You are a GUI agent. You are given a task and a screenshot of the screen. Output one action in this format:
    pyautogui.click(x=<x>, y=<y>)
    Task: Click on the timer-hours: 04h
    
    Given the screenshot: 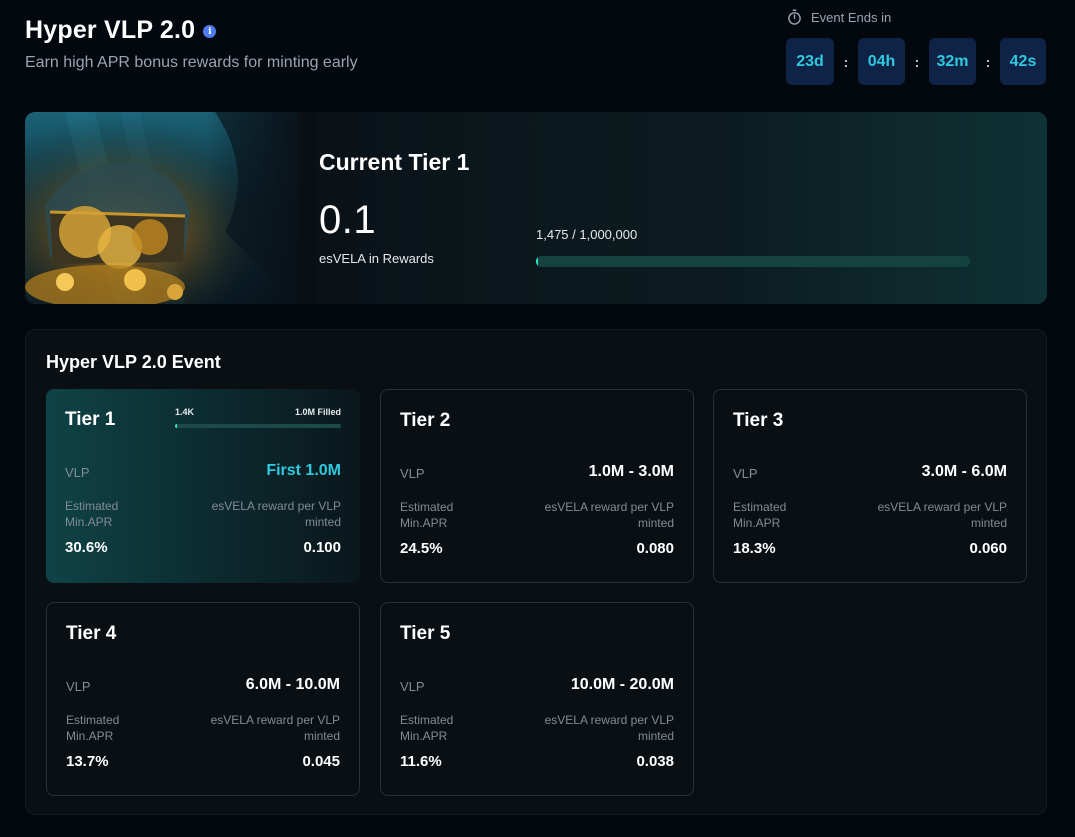 What is the action you would take?
    pyautogui.click(x=881, y=61)
    